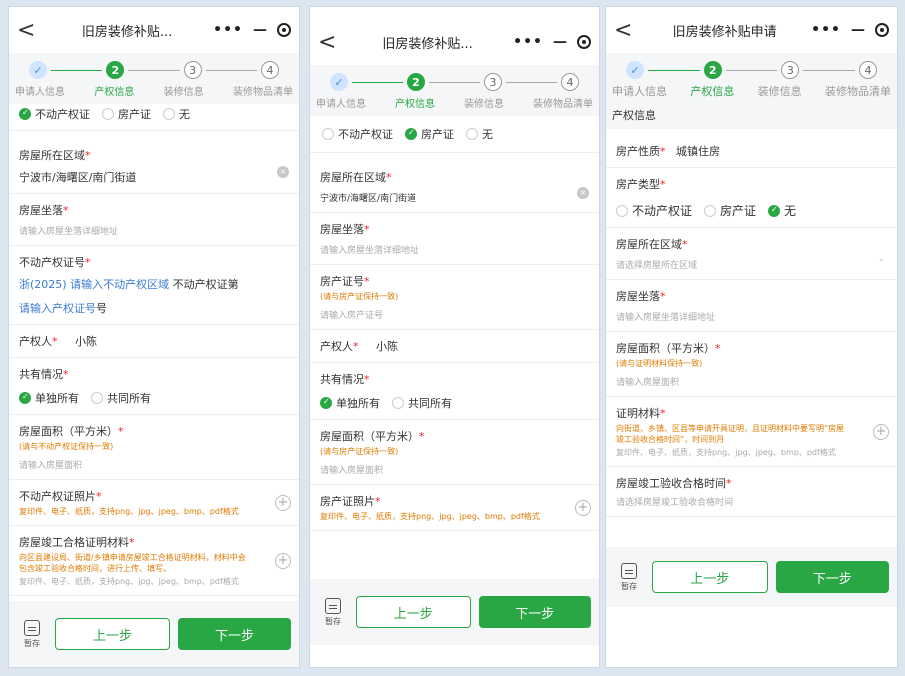 The width and height of the screenshot is (905, 676). I want to click on field-label: 共有情况, so click(342, 379).